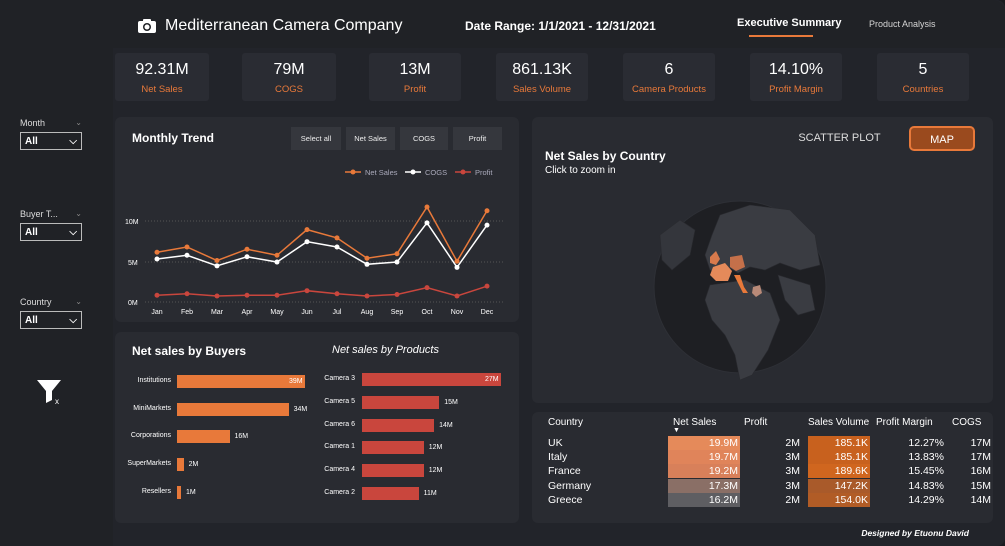 The image size is (1005, 546). I want to click on kpi-card-sales-volume: 861.13K Sales Volume, so click(542, 77).